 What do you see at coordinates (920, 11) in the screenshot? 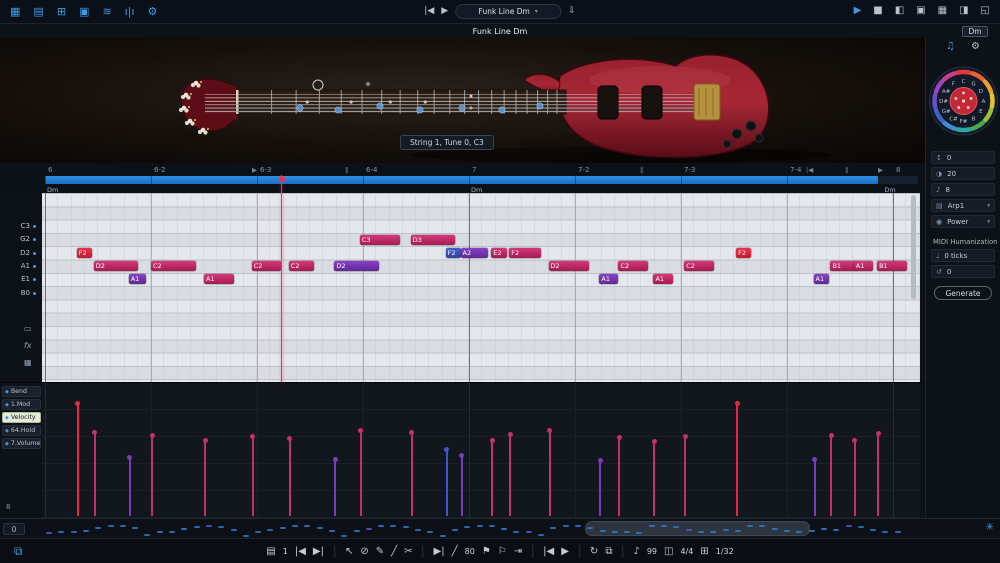
I see `panel-main-icon: ▣` at bounding box center [920, 11].